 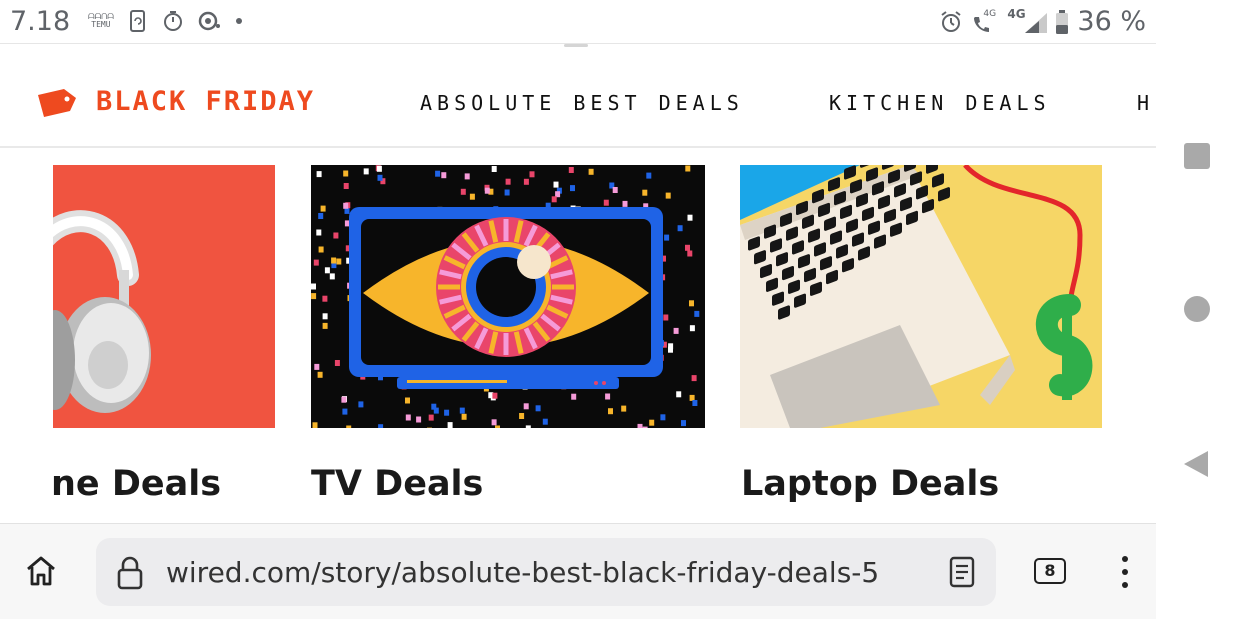 I want to click on battery-percent: 36 %, so click(x=1111, y=21).